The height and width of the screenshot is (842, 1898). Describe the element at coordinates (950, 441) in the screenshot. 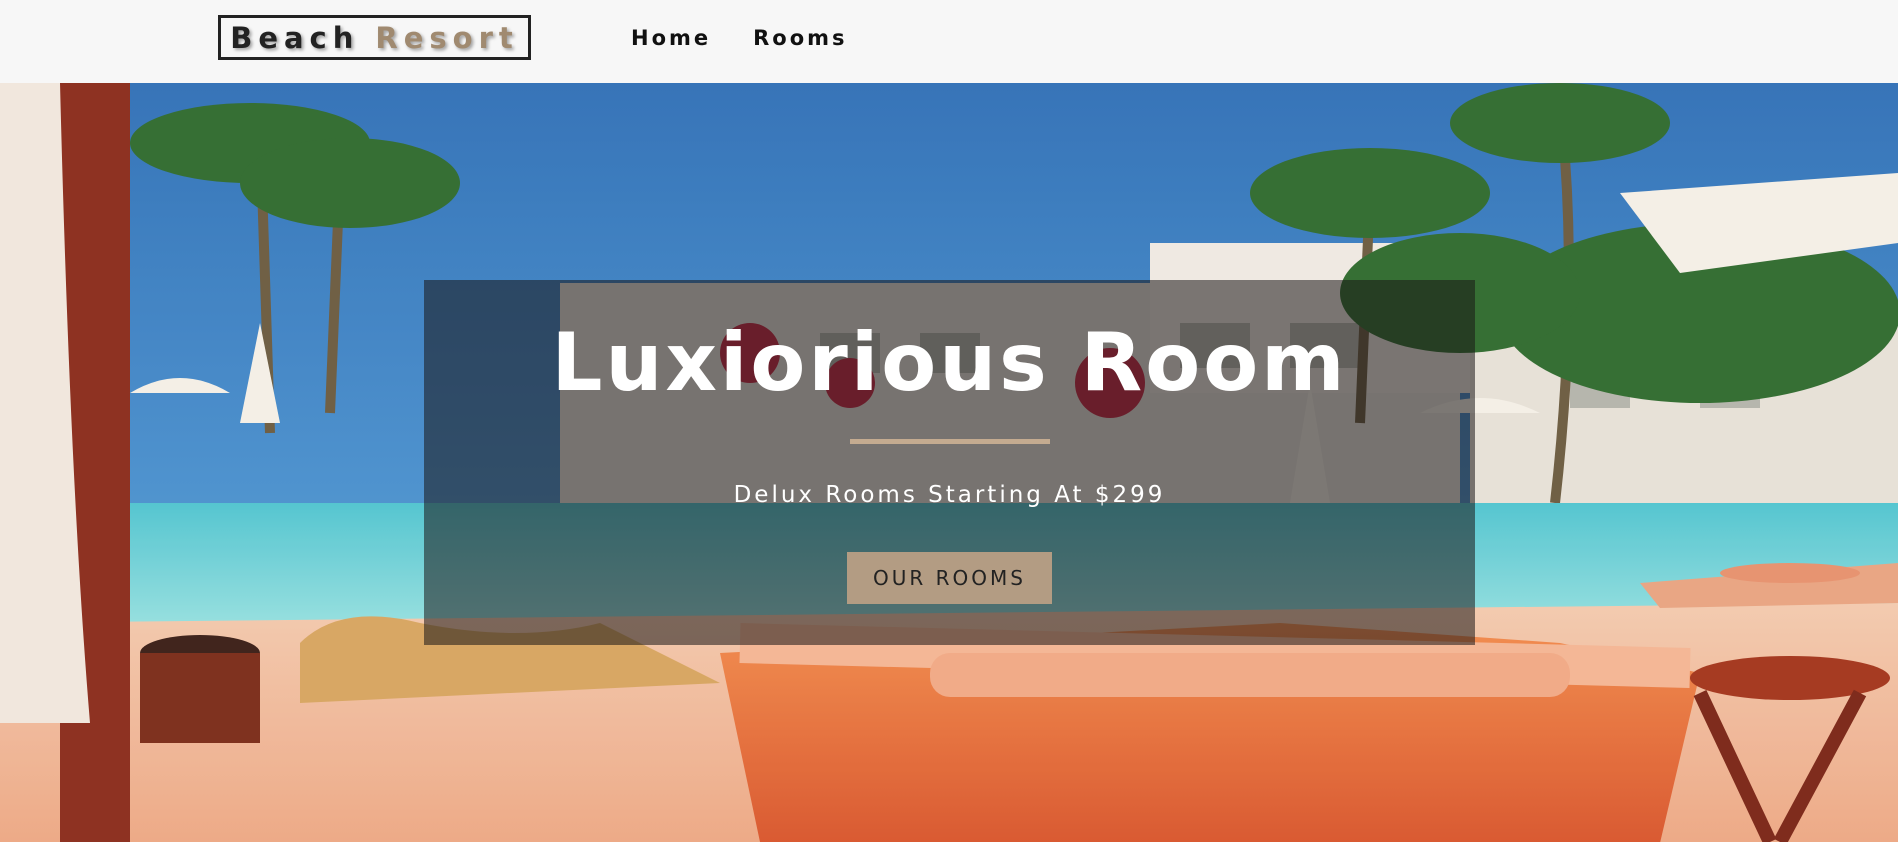

I see `title-divider` at that location.